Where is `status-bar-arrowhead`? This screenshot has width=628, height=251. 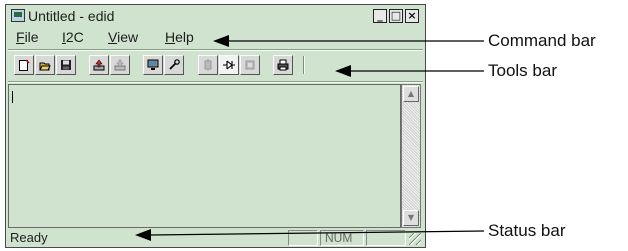
status-bar-arrowhead is located at coordinates (143, 235).